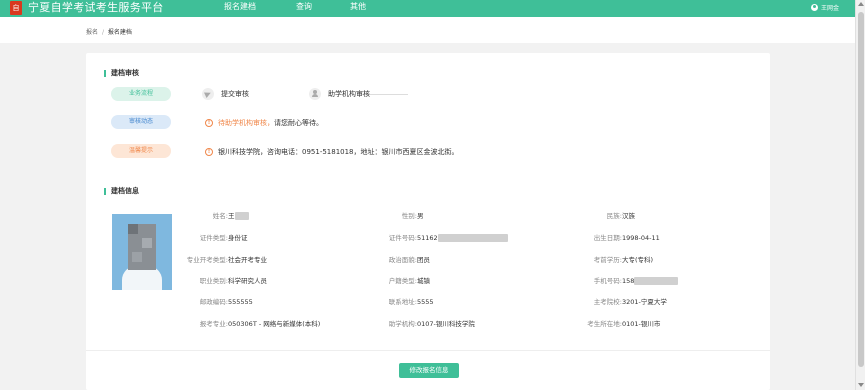  Describe the element at coordinates (861, 4) in the screenshot. I see `scroll-up-arrow-icon` at that location.